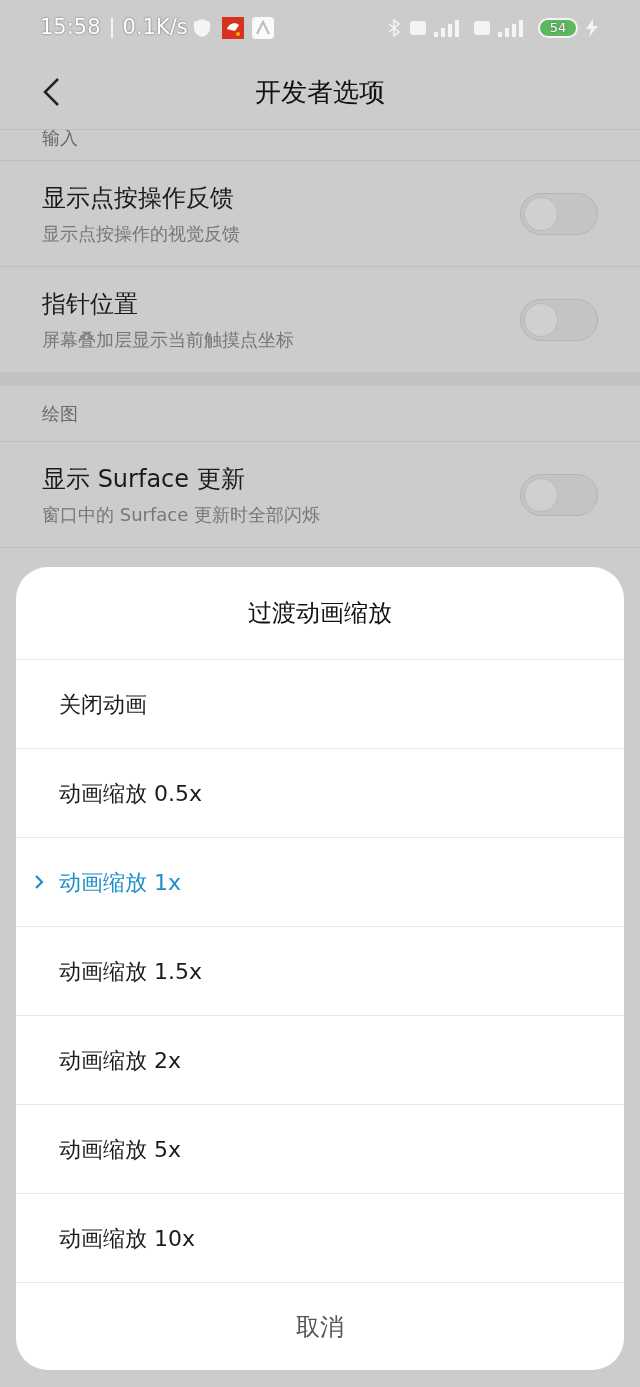 The width and height of the screenshot is (640, 1387). I want to click on option-item: 动画缩放 10x, so click(320, 1238).